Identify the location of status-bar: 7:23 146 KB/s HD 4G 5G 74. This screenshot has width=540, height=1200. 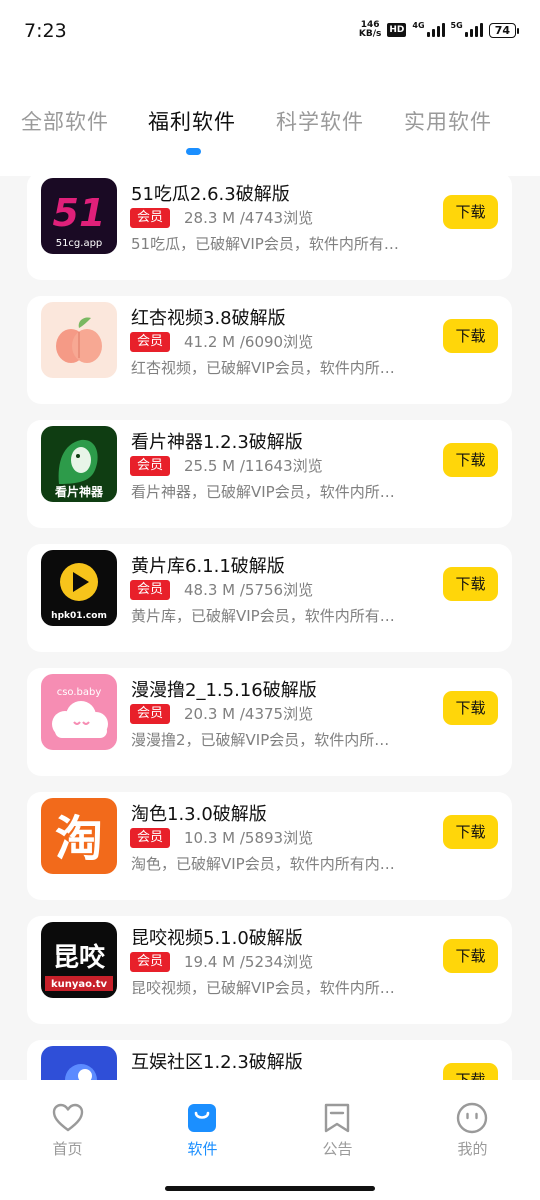
(270, 32).